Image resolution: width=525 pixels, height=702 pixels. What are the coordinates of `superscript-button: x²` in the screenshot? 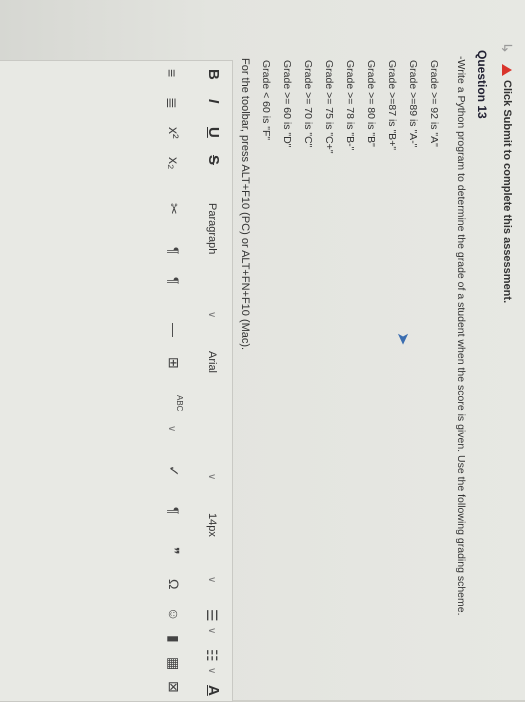 It's located at (174, 133).